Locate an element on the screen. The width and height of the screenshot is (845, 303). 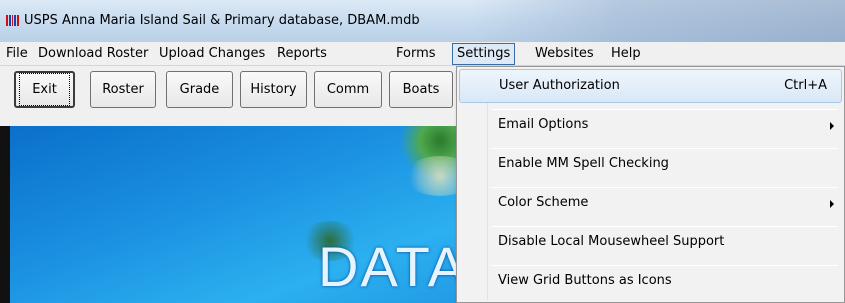
menu-item-shortcut: Ctrl+A is located at coordinates (805, 85).